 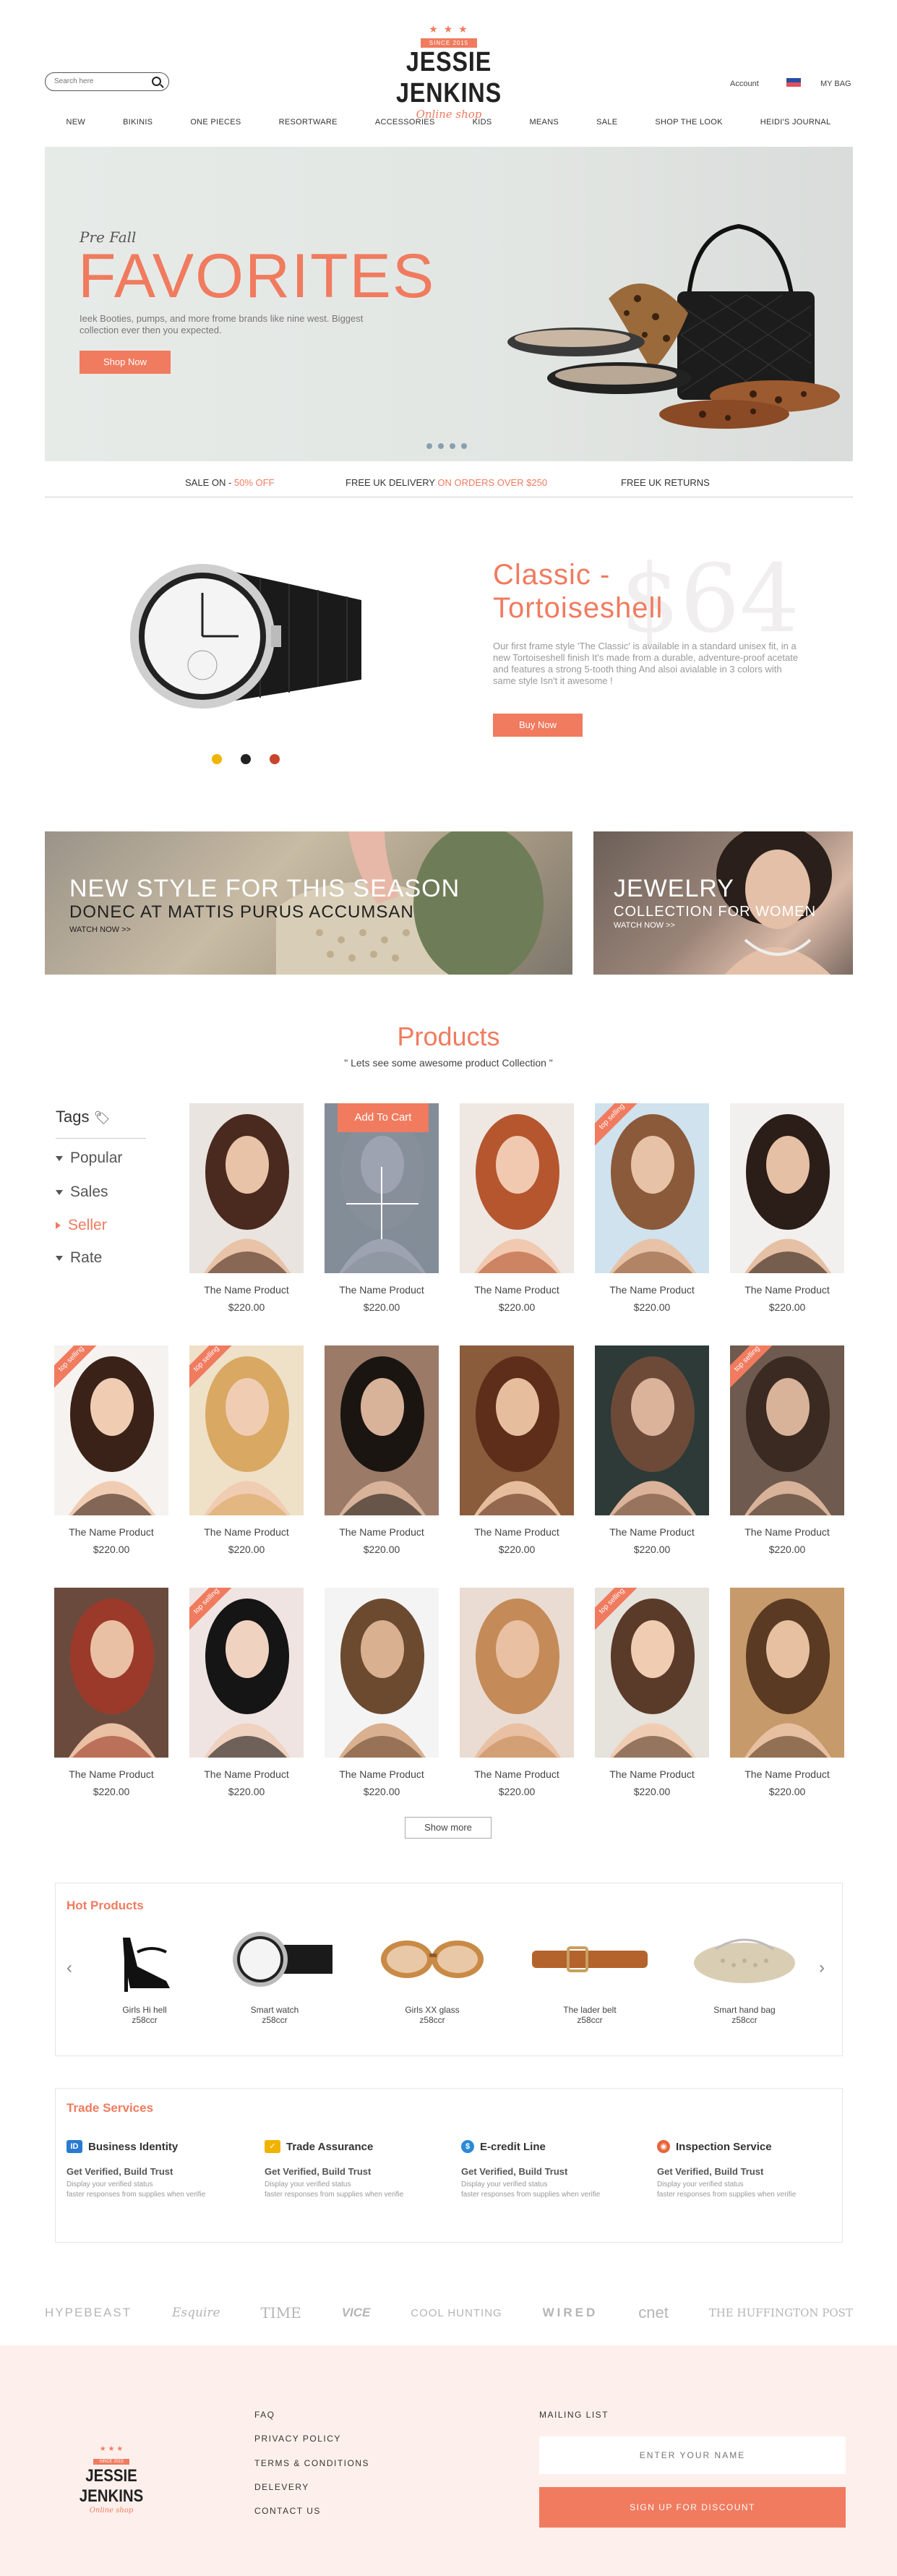 What do you see at coordinates (76, 126) in the screenshot?
I see `nav-item-new: NEW` at bounding box center [76, 126].